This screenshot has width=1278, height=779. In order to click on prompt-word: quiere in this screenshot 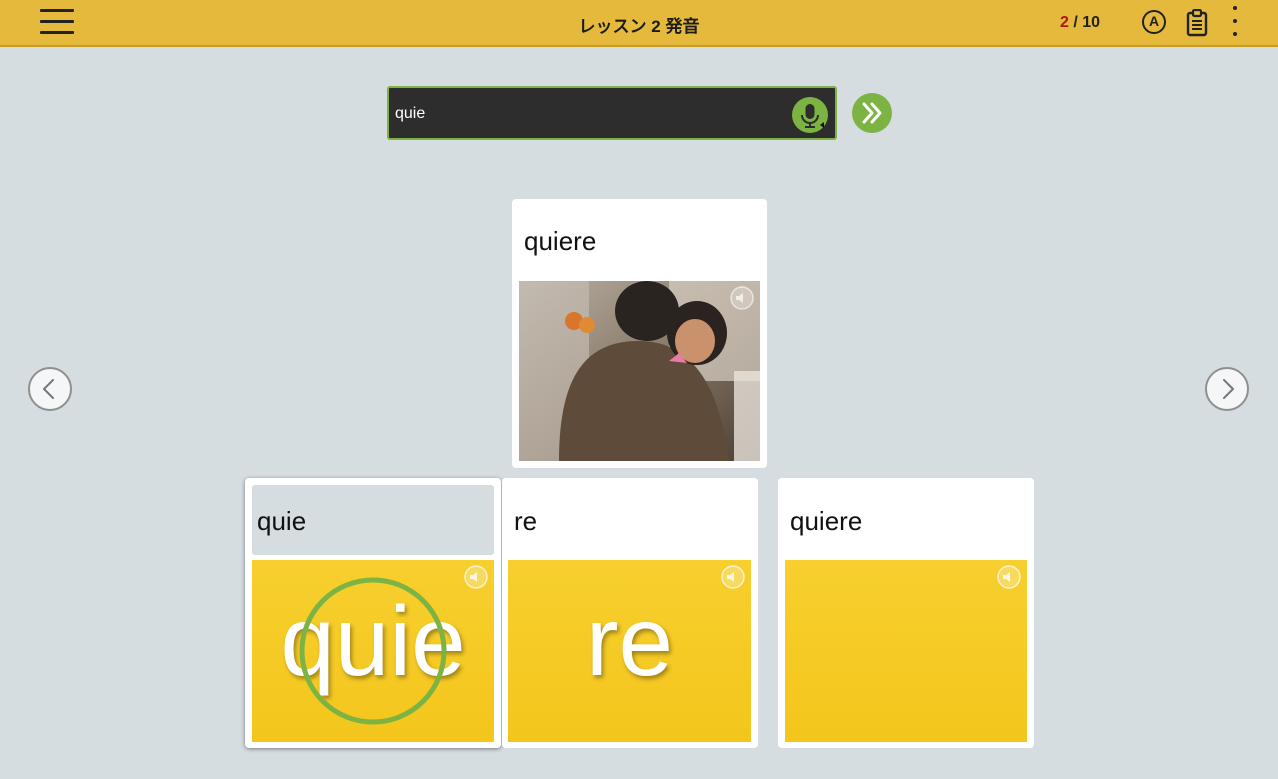, I will do `click(560, 241)`.